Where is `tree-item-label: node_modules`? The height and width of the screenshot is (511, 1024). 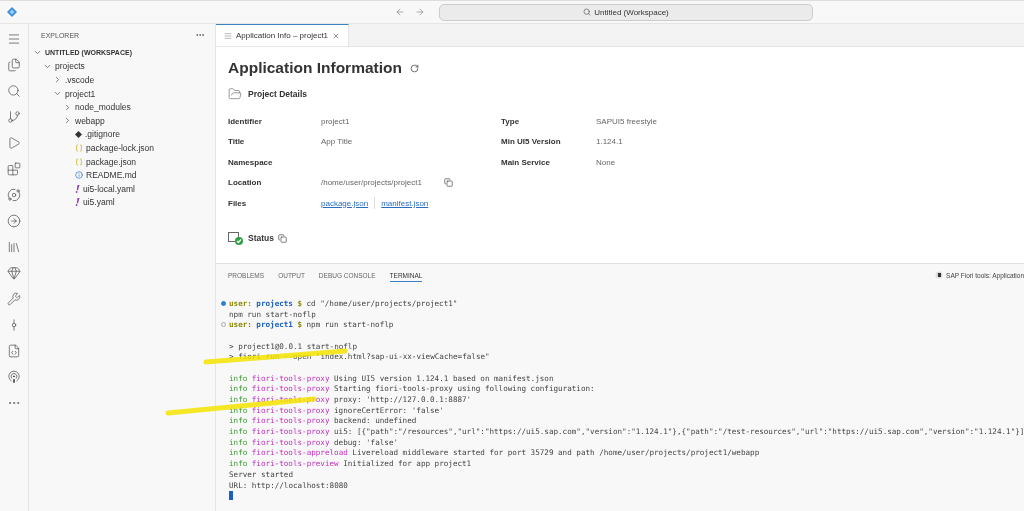 tree-item-label: node_modules is located at coordinates (103, 107).